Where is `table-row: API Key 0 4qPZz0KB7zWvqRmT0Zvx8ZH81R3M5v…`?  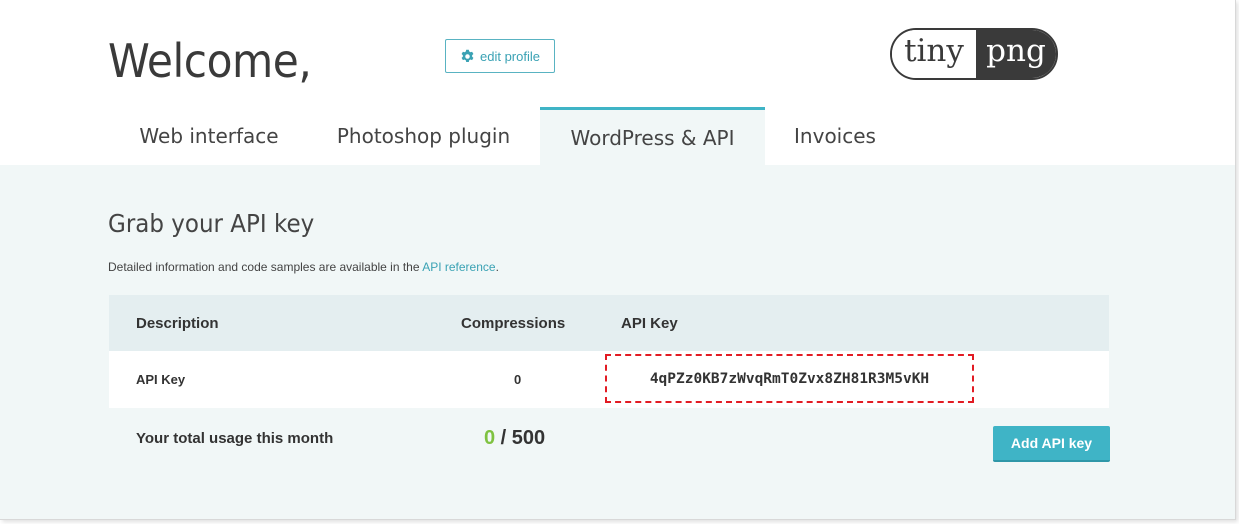
table-row: API Key 0 4qPZz0KB7zWvqRmT0Zvx8ZH81R3M5v… is located at coordinates (609, 379).